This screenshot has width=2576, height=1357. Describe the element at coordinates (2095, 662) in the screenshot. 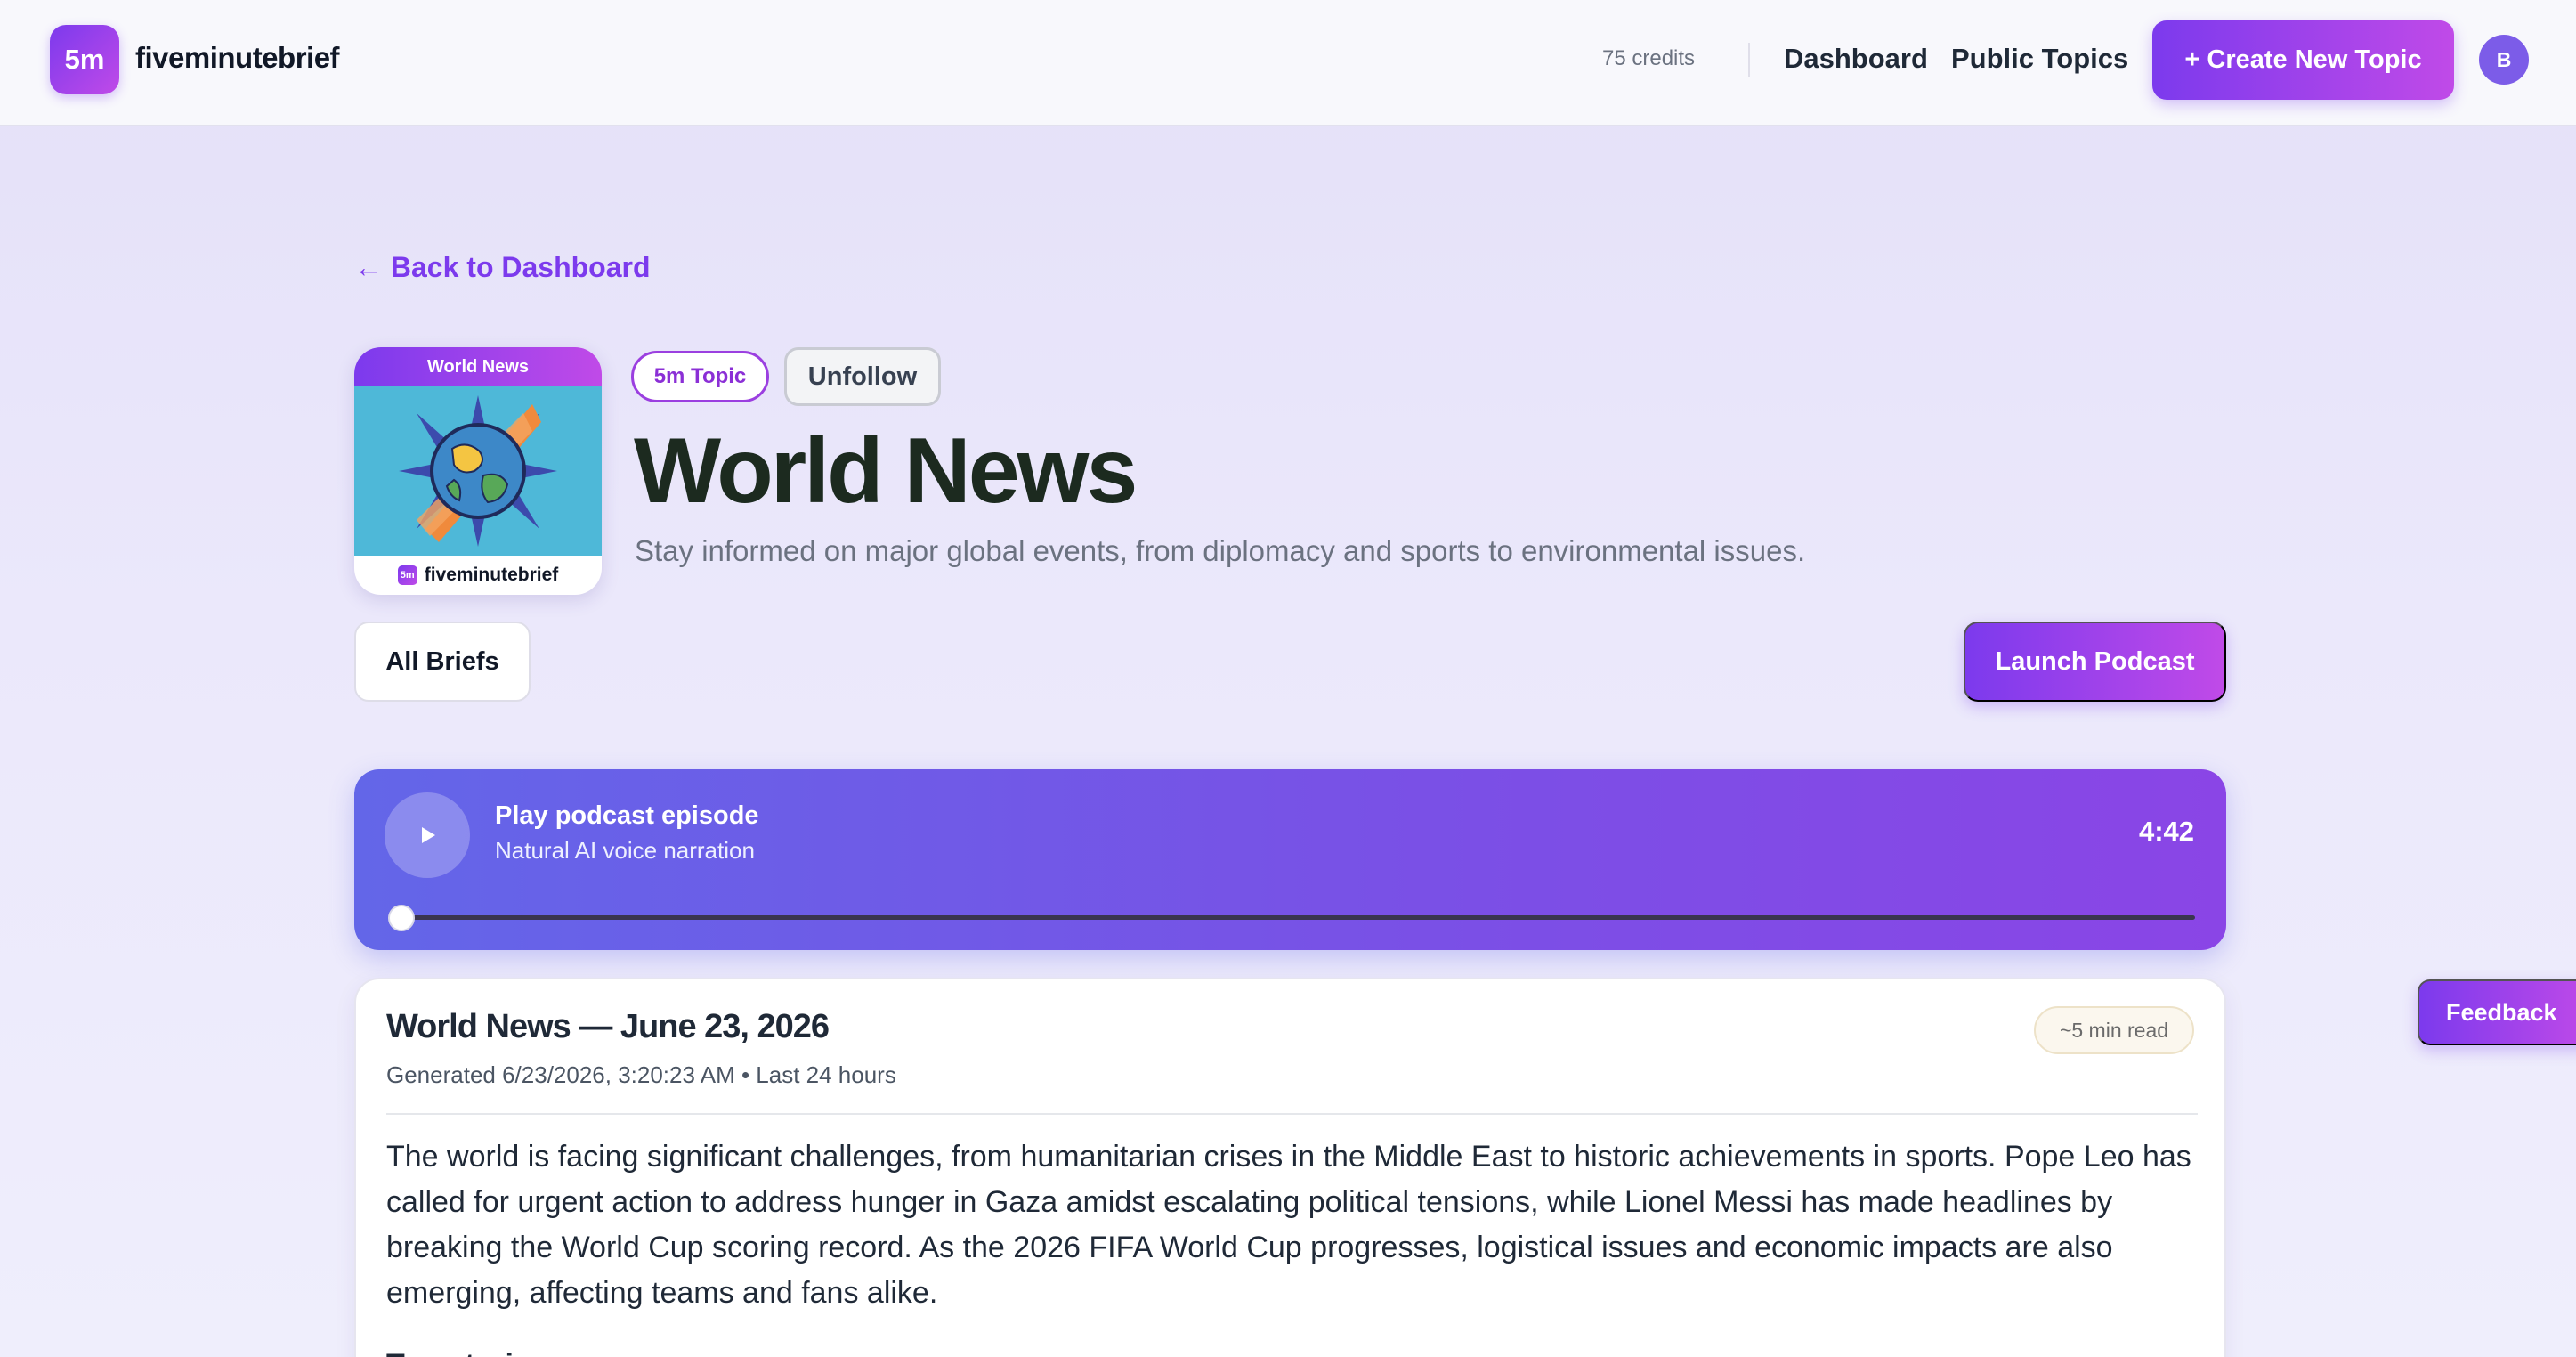

I see `launch-podcast-button: Launch Podcast` at that location.